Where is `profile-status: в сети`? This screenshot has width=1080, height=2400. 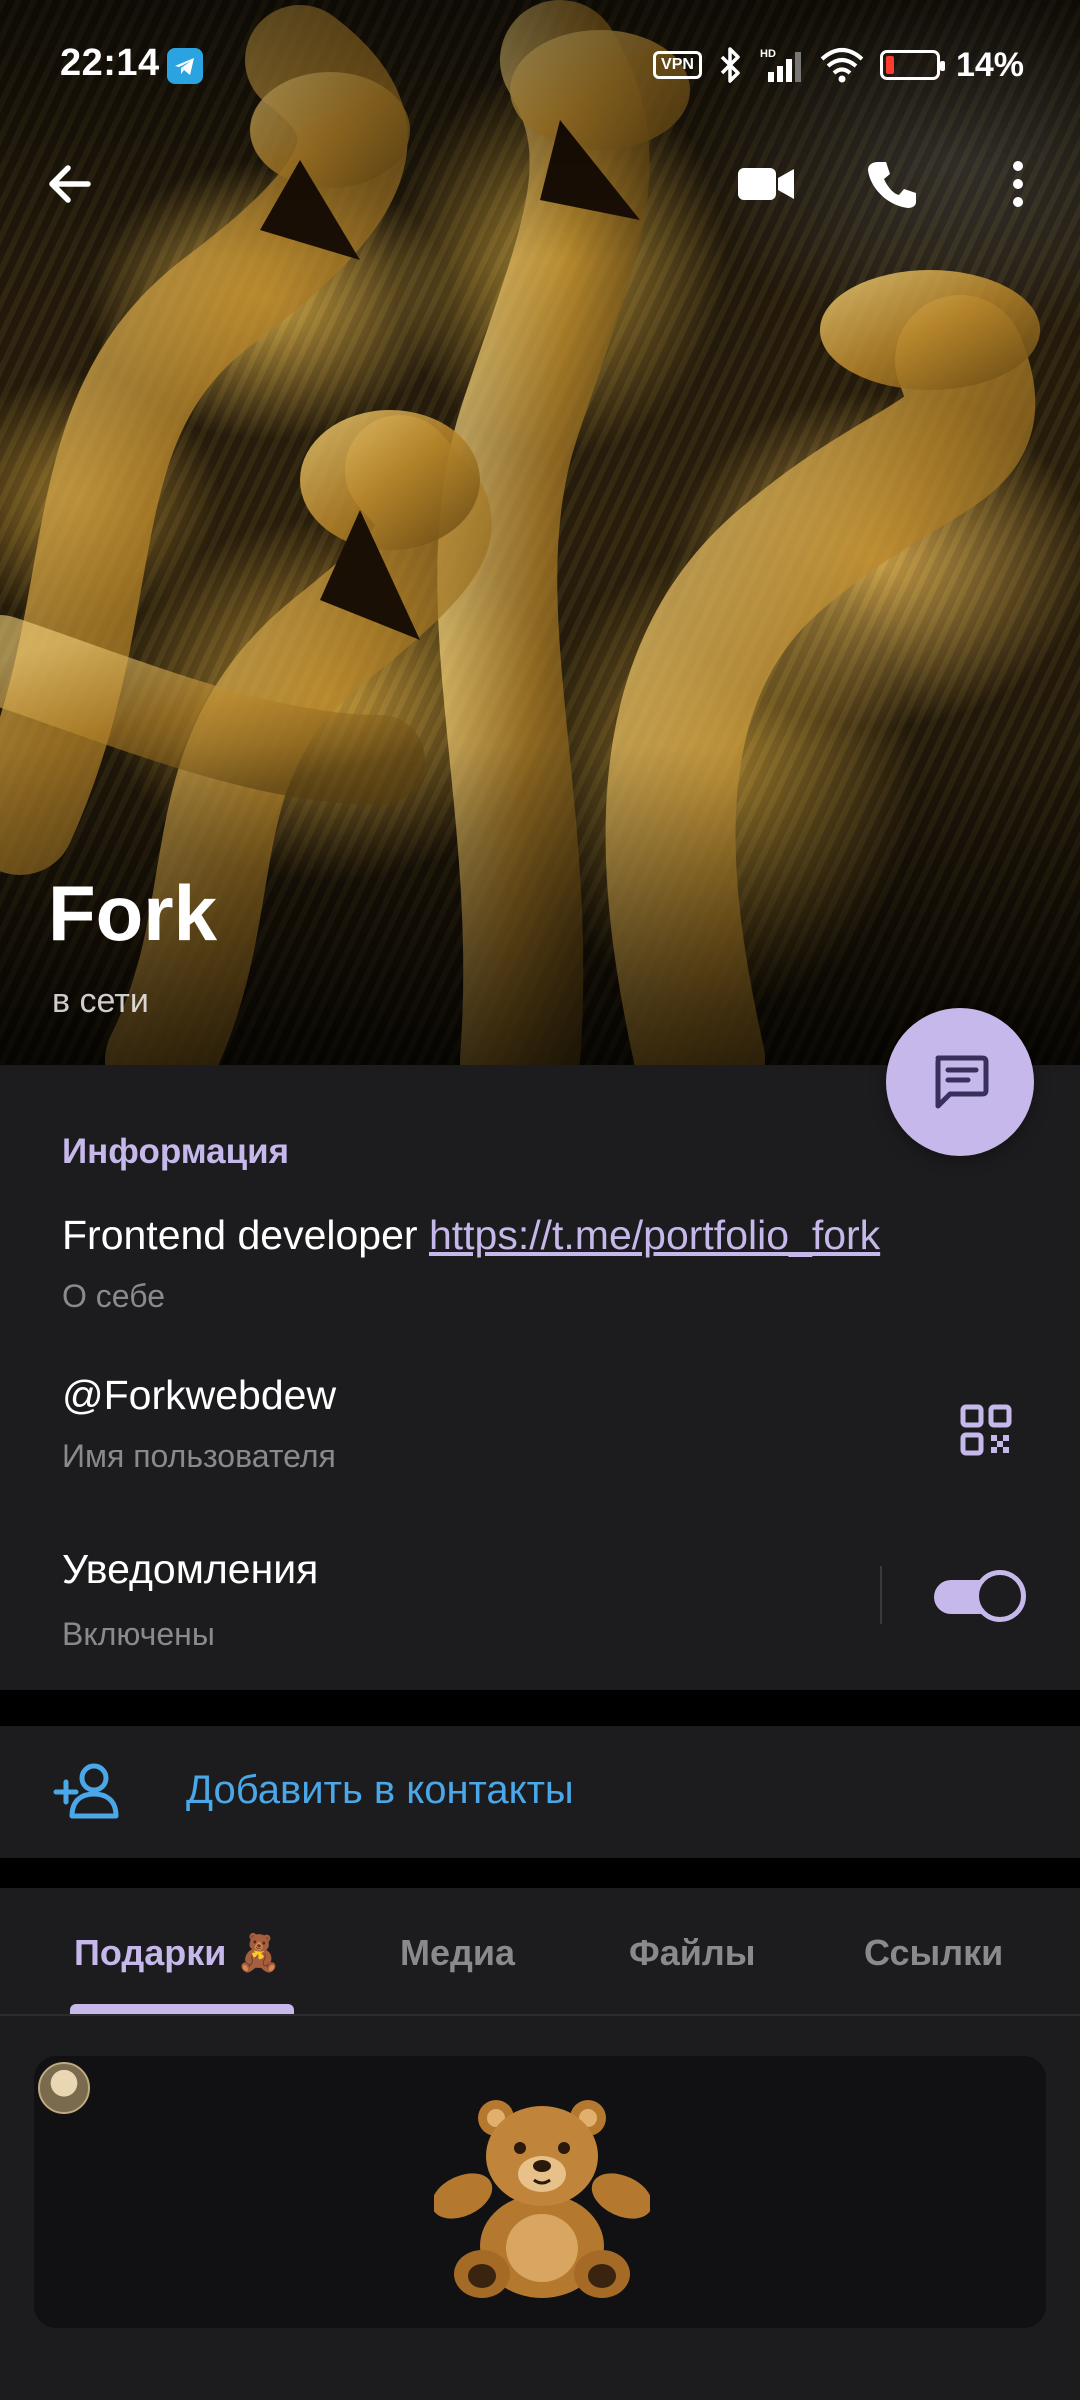 profile-status: в сети is located at coordinates (100, 1001).